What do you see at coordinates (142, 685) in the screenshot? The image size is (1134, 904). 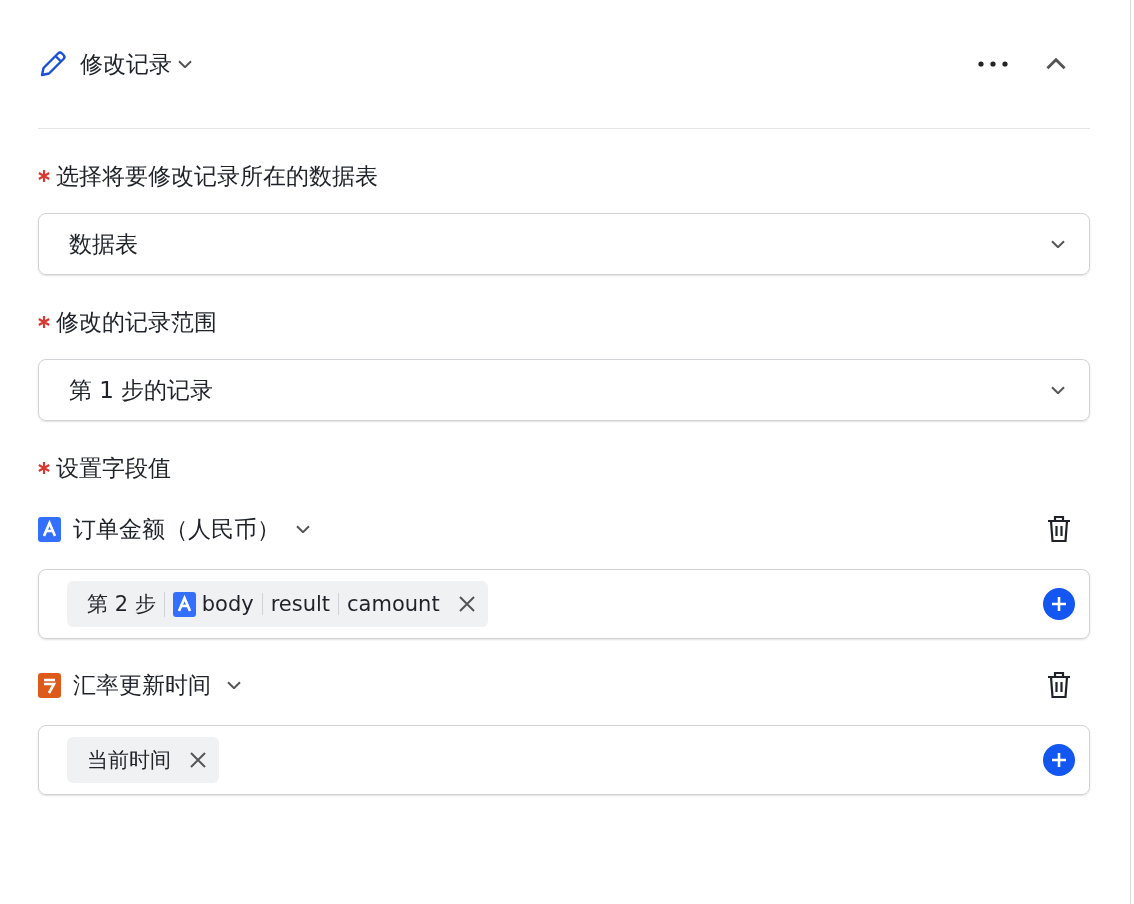 I see `field-name: 汇率更新时间` at bounding box center [142, 685].